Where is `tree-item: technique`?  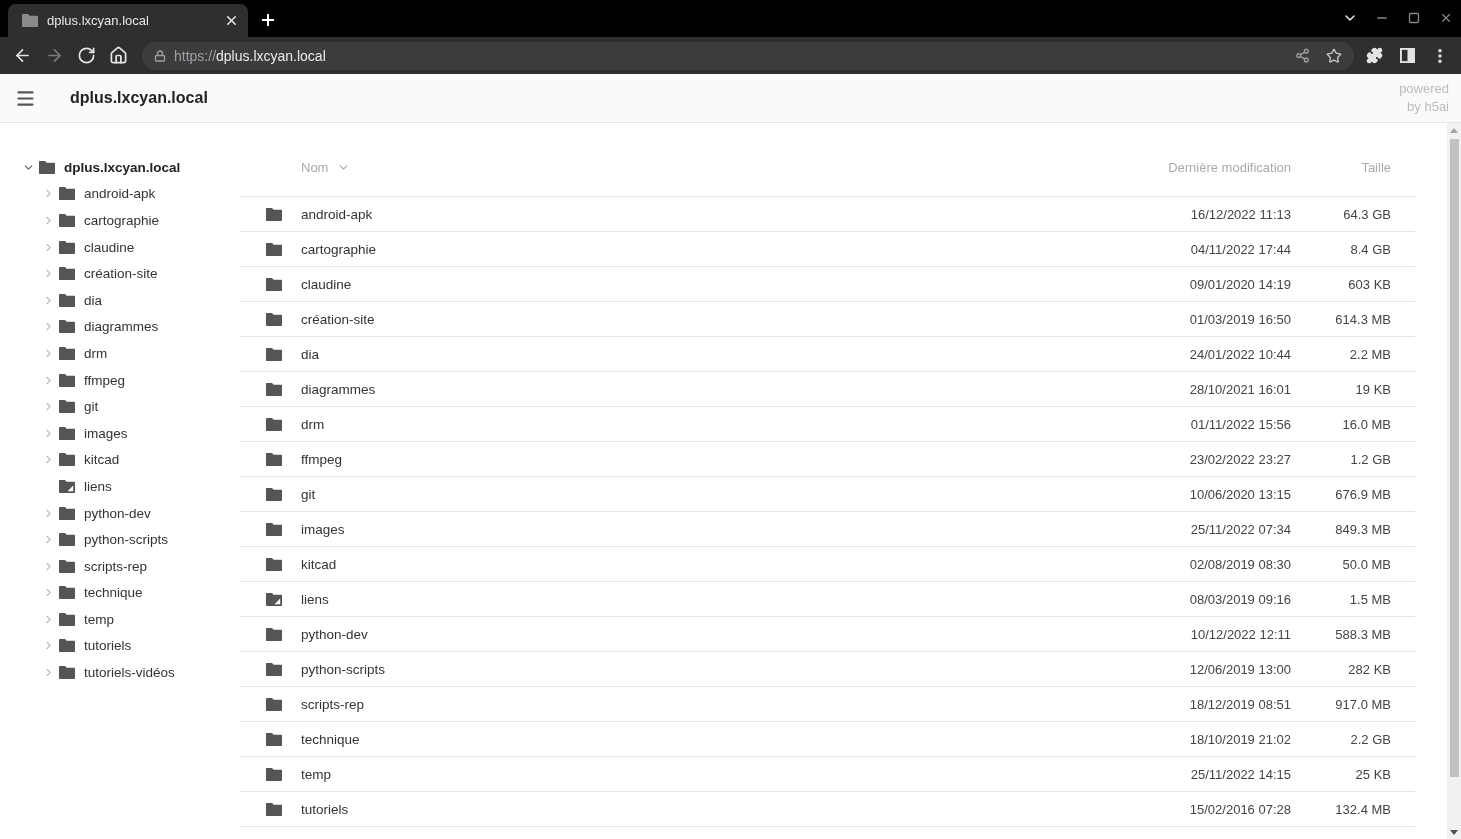 tree-item: technique is located at coordinates (113, 593).